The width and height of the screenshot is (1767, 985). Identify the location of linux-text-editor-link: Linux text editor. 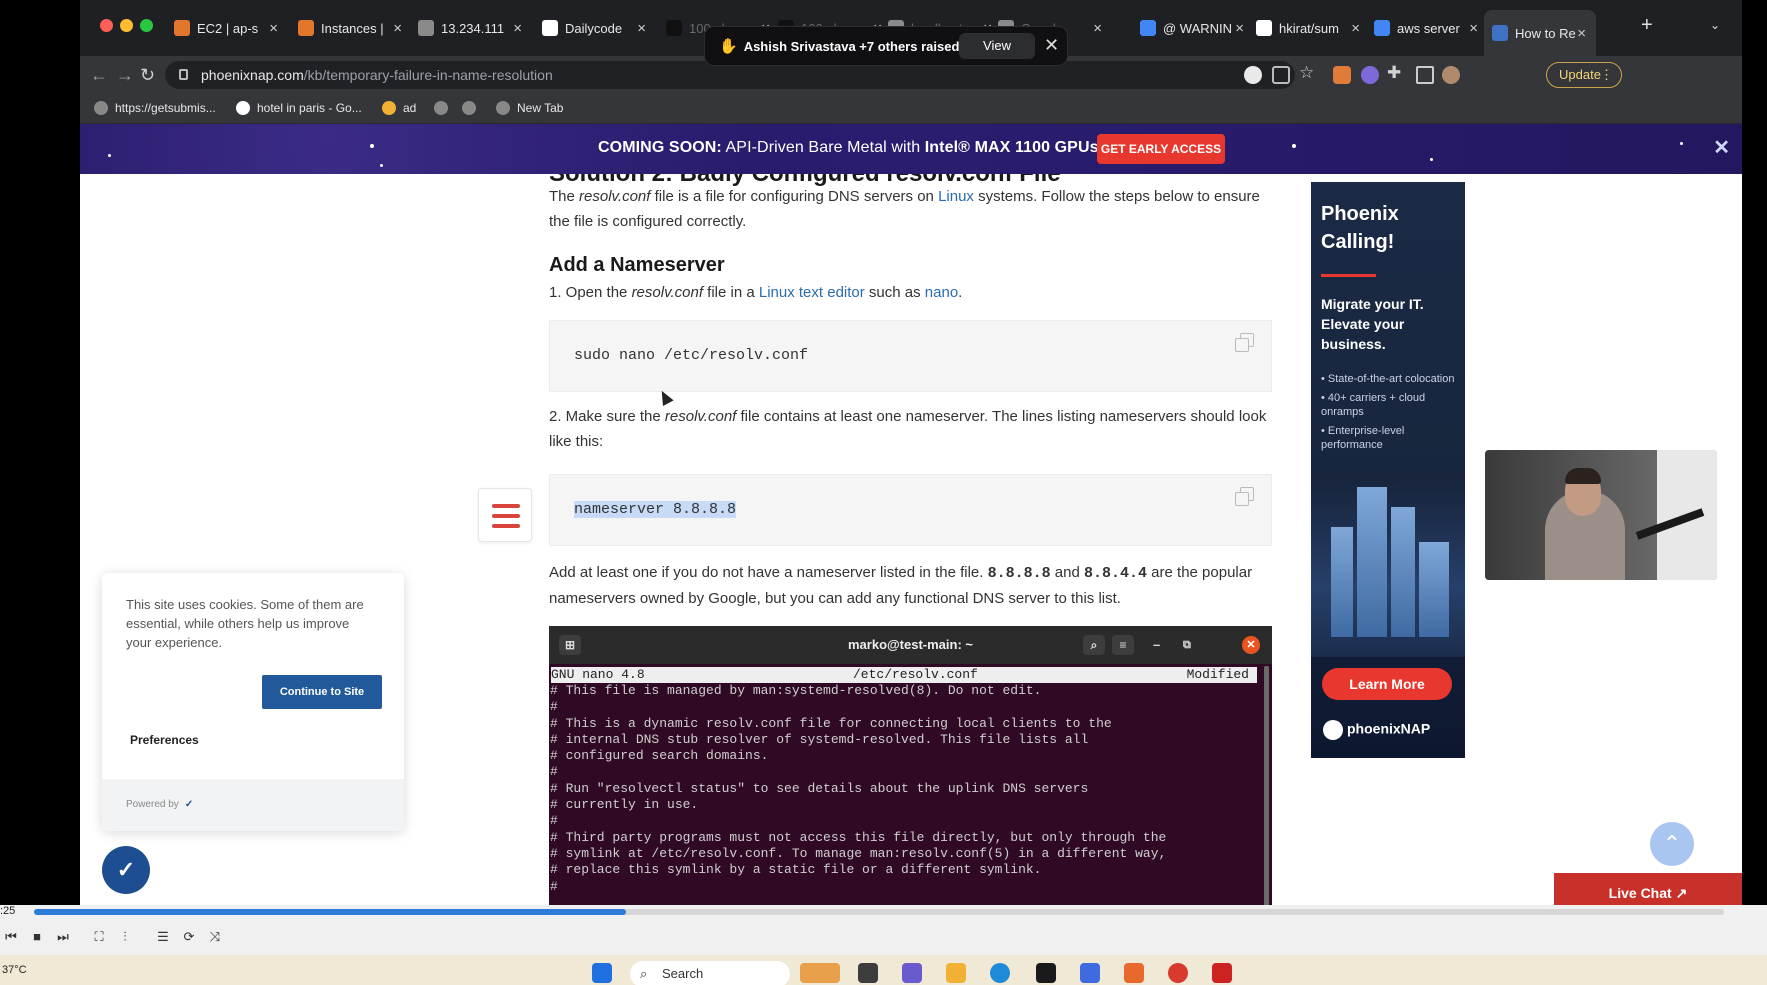
(812, 292).